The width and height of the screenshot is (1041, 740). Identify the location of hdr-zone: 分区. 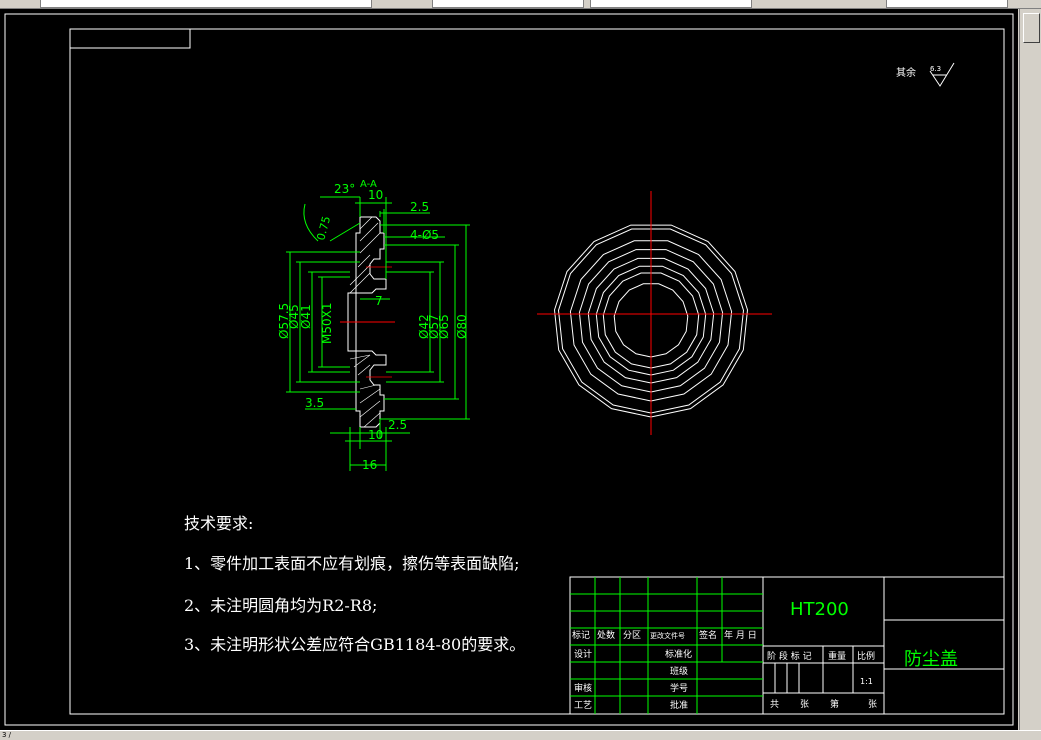
(632, 635).